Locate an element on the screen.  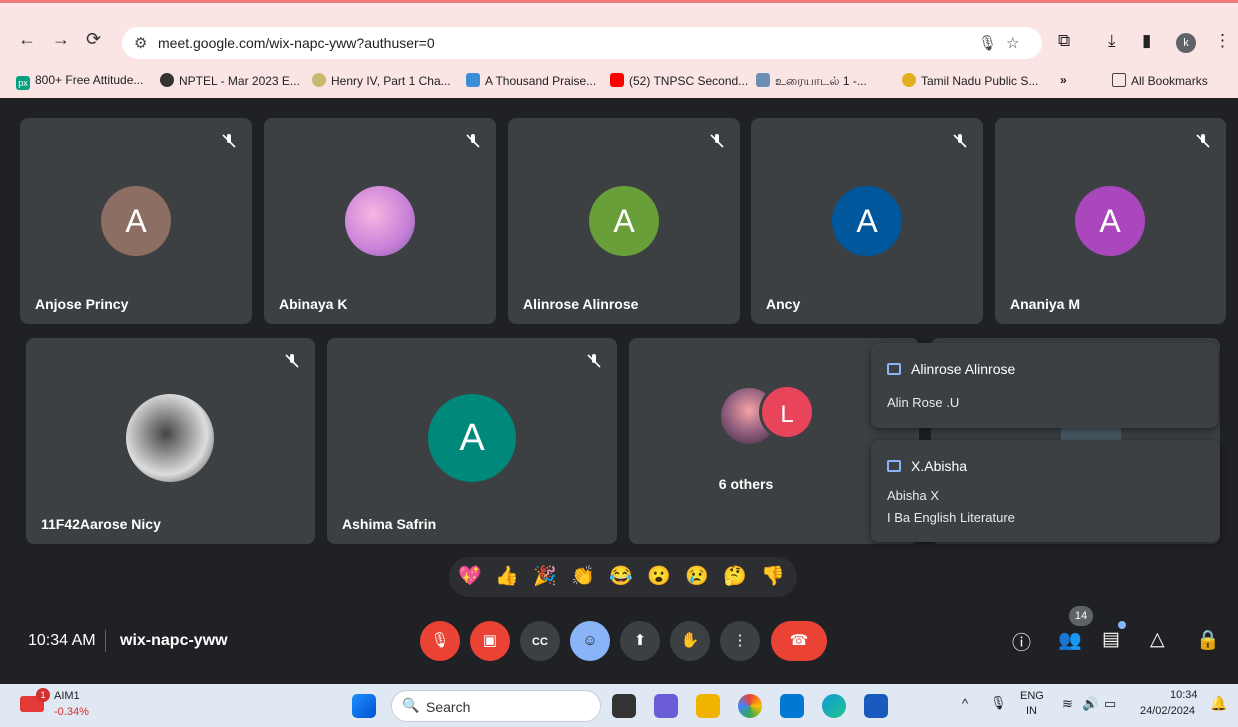
search-icon: 🔍 is located at coordinates (411, 705).